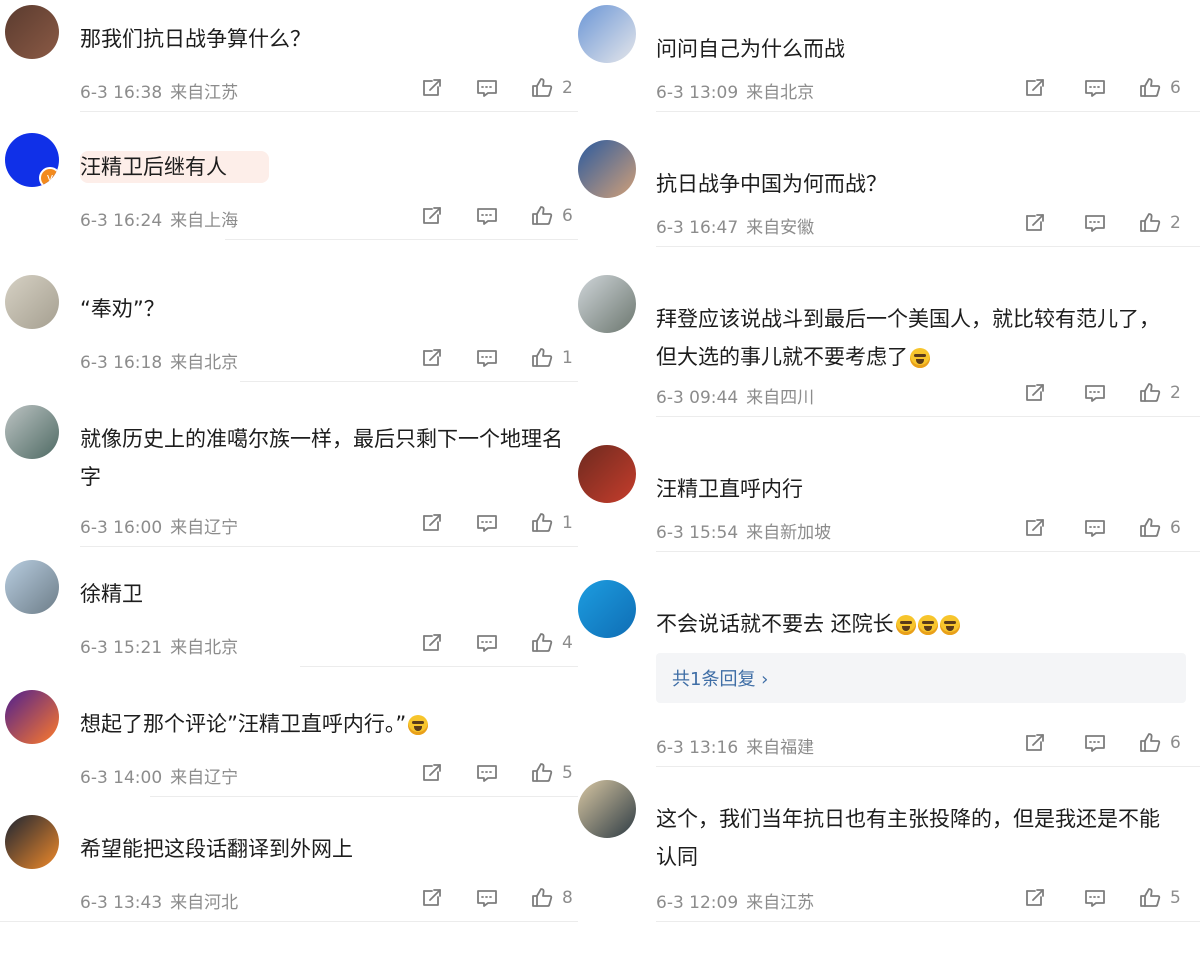  Describe the element at coordinates (789, 533) in the screenshot. I see `comment-location: 来自新加坡` at that location.